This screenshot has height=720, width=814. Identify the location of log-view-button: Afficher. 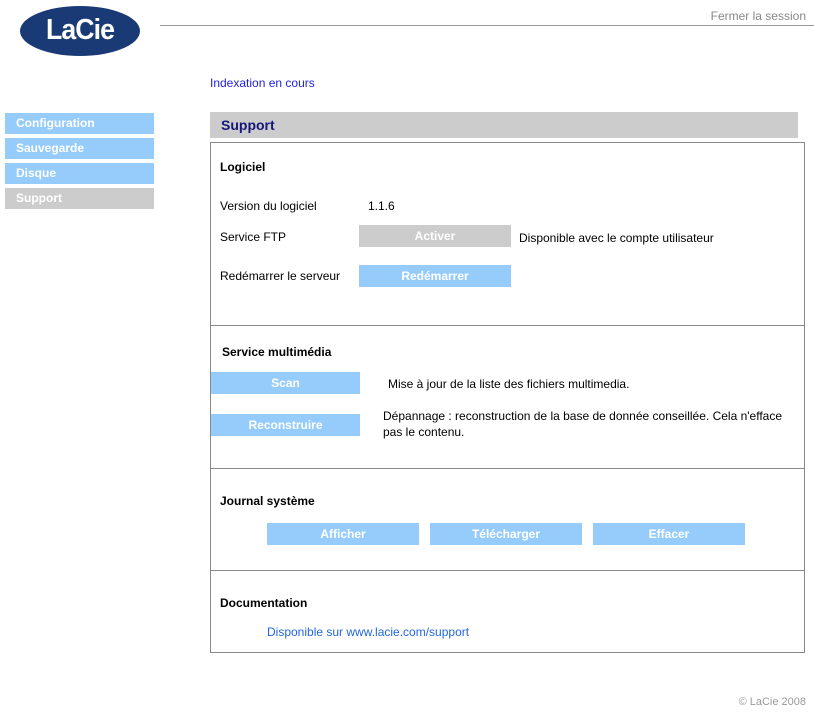
(343, 534).